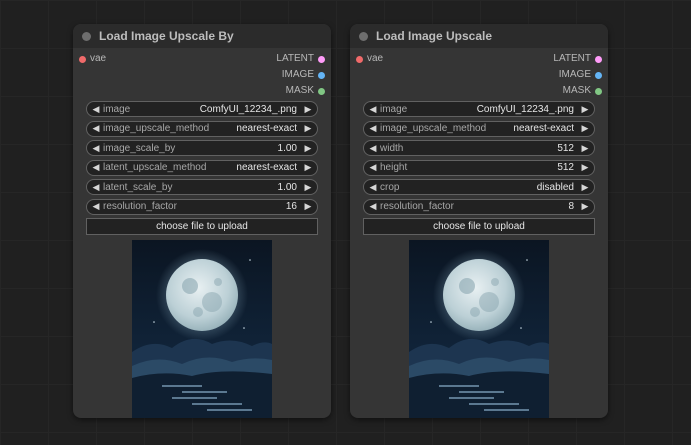  I want to click on node-header: Load Image Upscale, so click(479, 36).